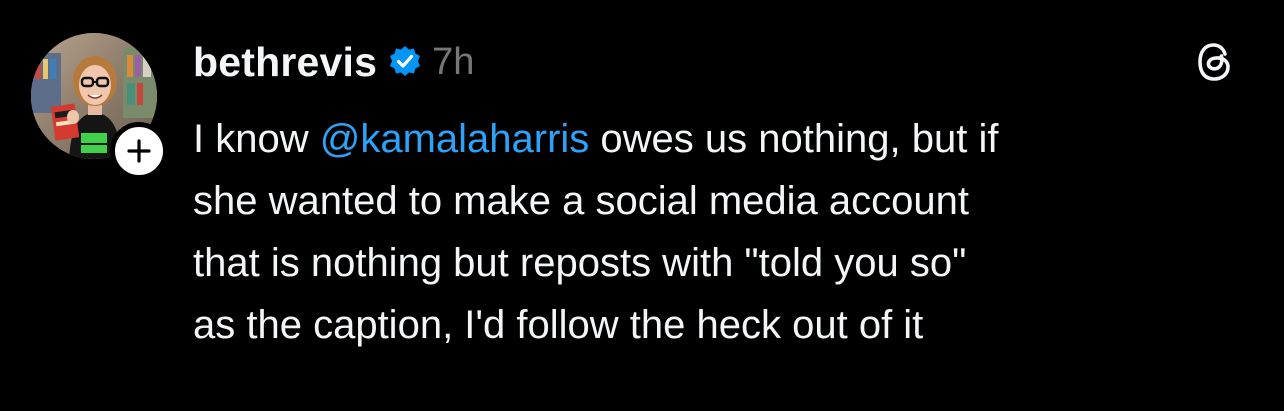 The height and width of the screenshot is (411, 1284). I want to click on author-username: bethrevis, so click(285, 62).